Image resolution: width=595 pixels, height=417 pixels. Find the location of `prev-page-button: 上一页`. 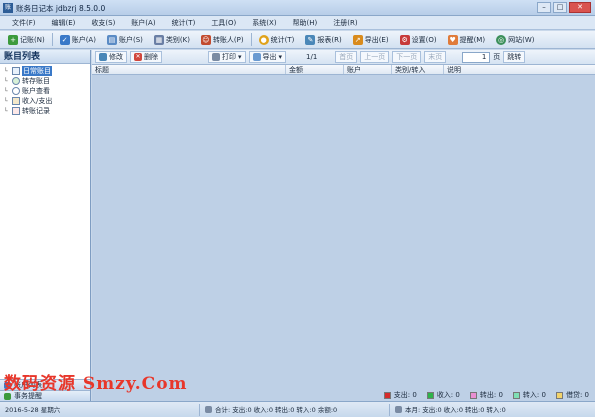

prev-page-button: 上一页 is located at coordinates (375, 57).